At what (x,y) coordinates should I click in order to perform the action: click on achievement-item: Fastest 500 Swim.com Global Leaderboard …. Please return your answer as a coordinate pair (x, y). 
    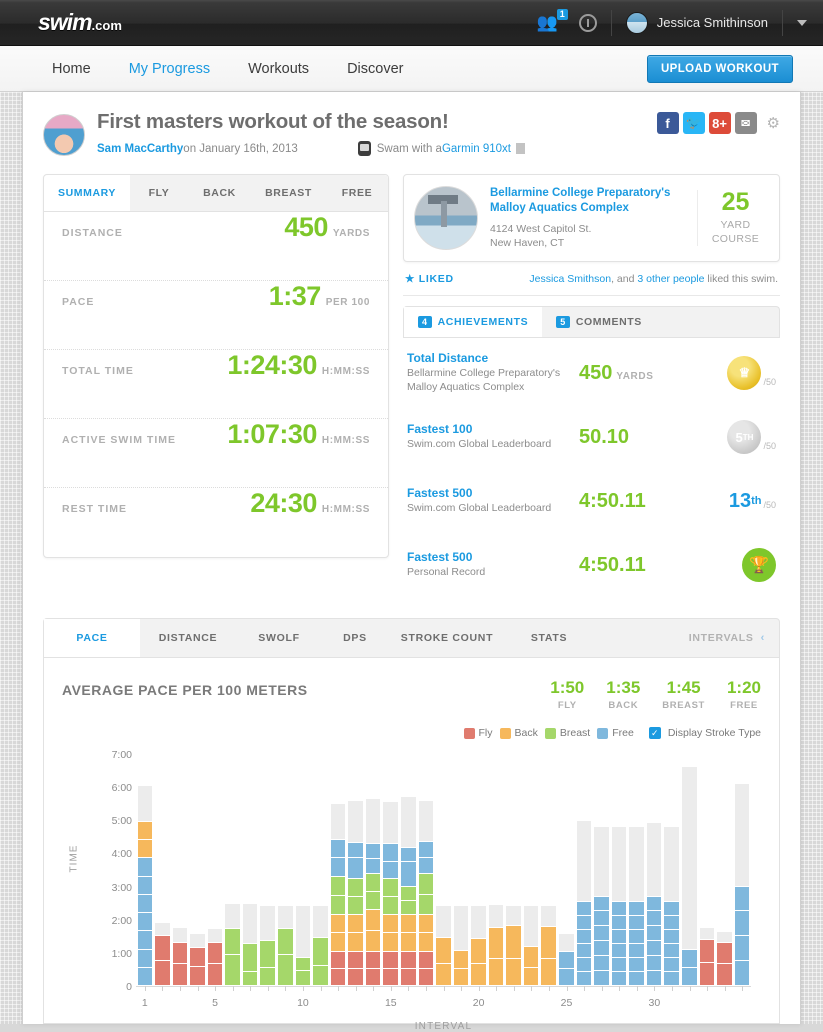
    Looking at the image, I should click on (591, 501).